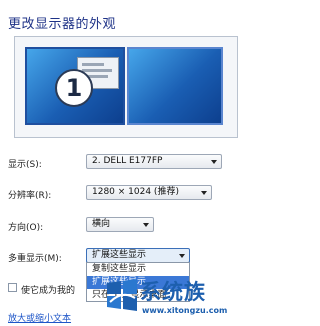 The image size is (320, 326). I want to click on brand-logo-icon, so click(122, 295).